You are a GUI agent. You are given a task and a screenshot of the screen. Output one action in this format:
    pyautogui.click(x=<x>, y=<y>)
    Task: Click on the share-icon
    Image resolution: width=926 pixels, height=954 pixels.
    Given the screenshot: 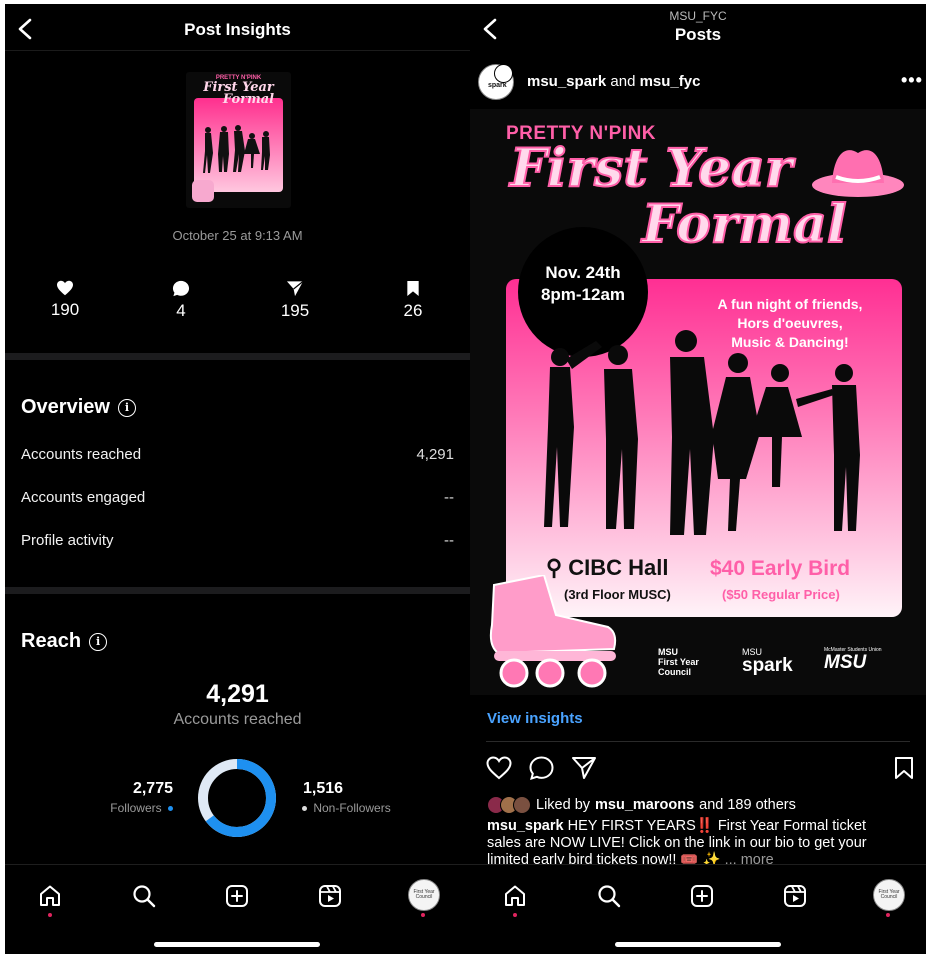 What is the action you would take?
    pyautogui.click(x=584, y=770)
    